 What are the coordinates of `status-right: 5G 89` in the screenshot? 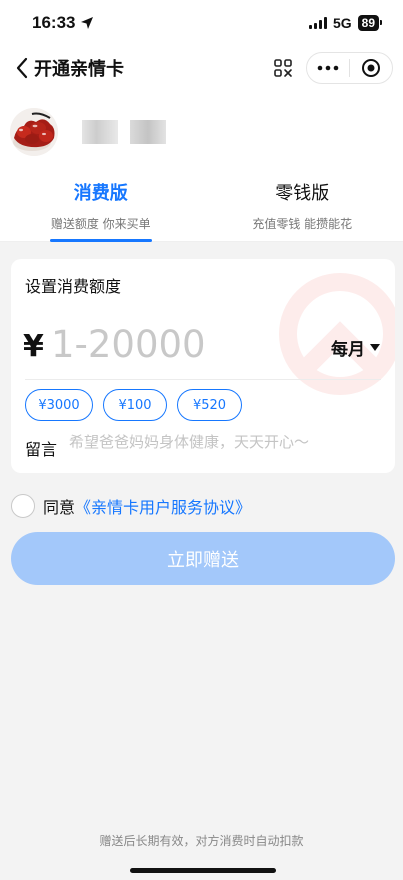 It's located at (345, 23).